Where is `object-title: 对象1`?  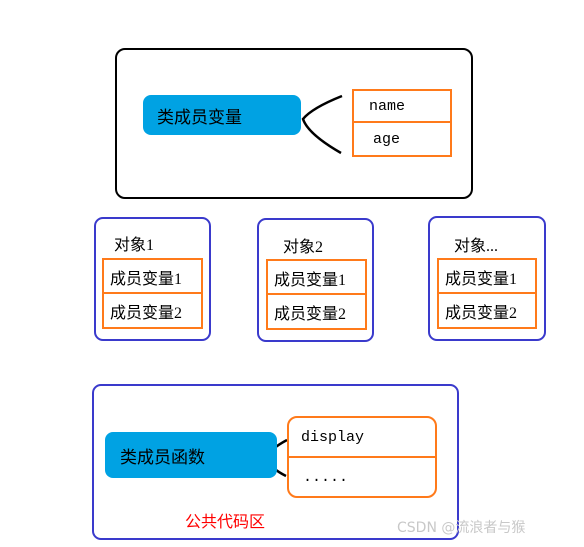
object-title: 对象1 is located at coordinates (134, 245).